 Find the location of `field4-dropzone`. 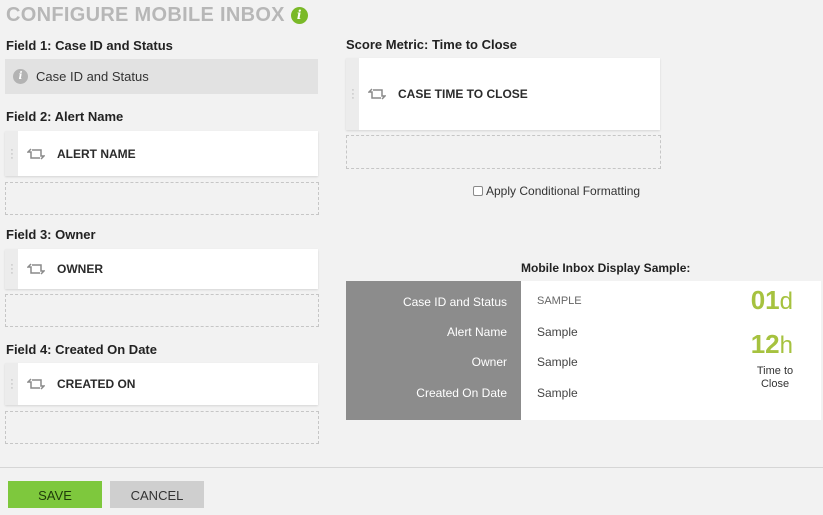

field4-dropzone is located at coordinates (162, 427).